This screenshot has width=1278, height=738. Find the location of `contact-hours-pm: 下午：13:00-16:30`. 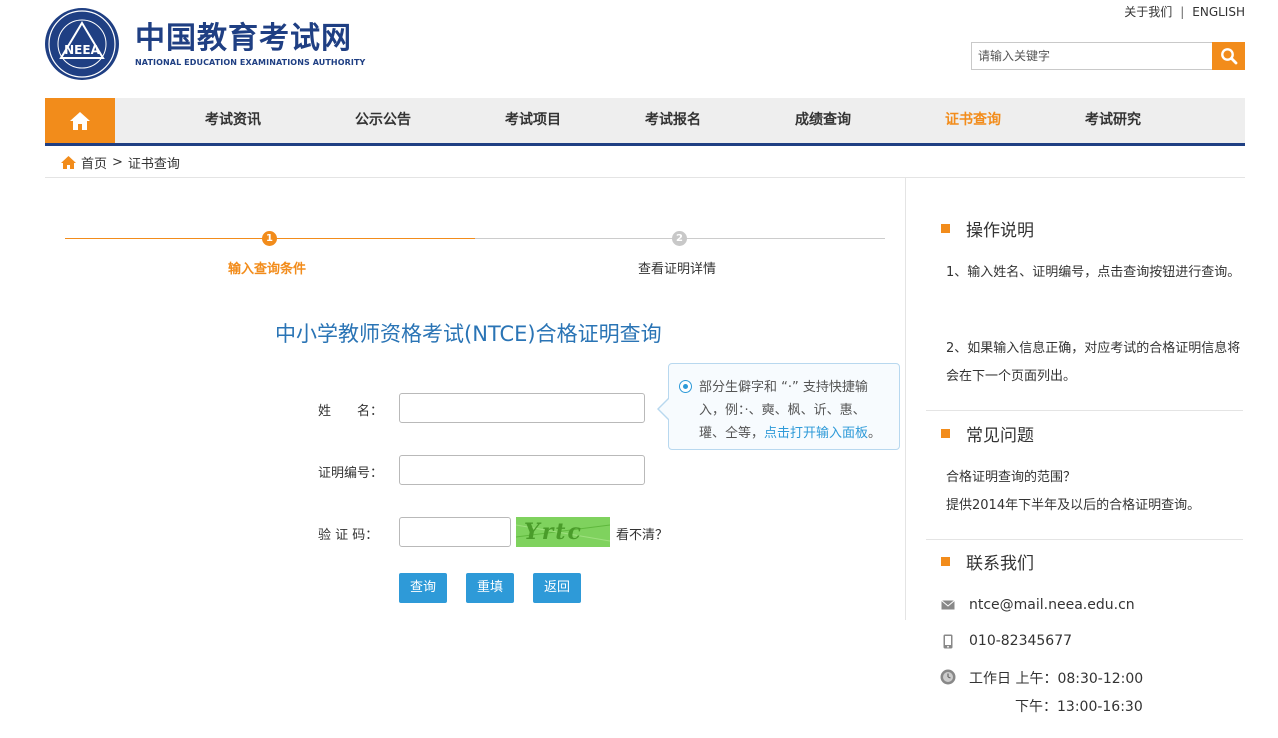

contact-hours-pm: 下午：13:00-16:30 is located at coordinates (1079, 707).